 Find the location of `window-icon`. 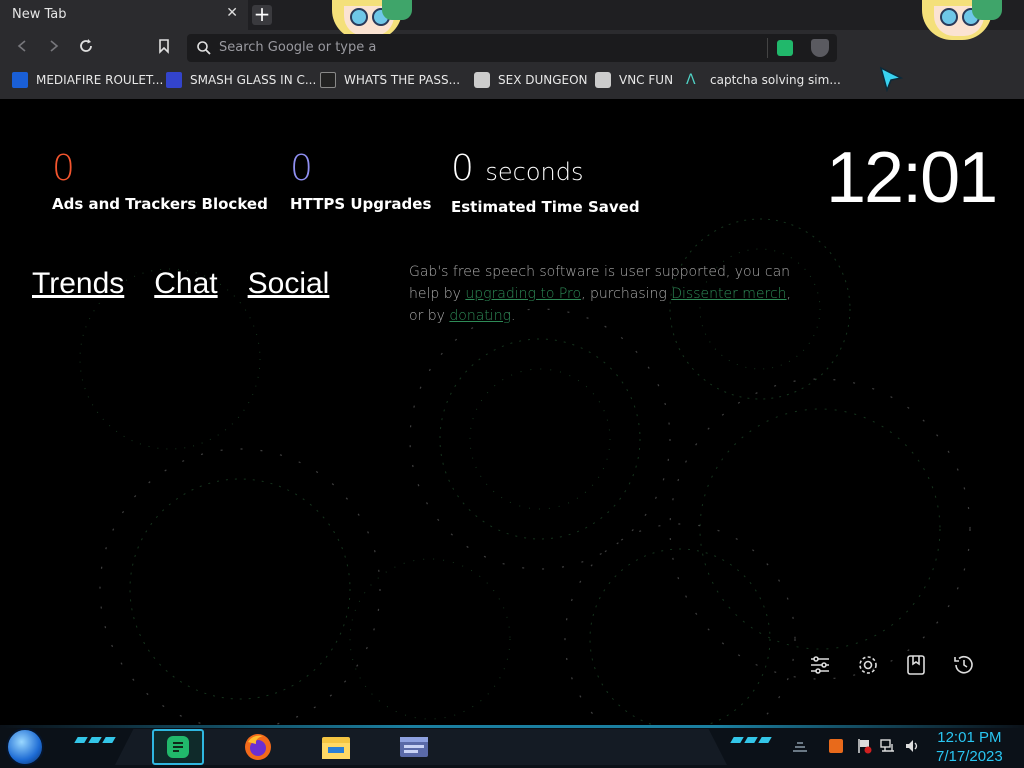

window-icon is located at coordinates (414, 747).